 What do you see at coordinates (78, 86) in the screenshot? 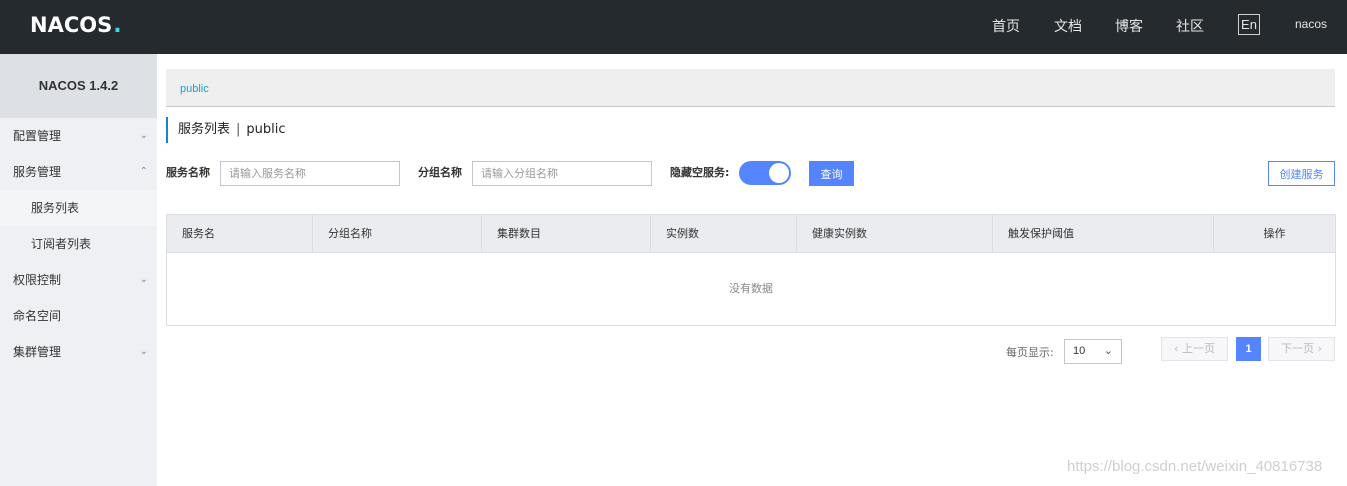
I see `sidebar-title: NACOS 1.4.2` at bounding box center [78, 86].